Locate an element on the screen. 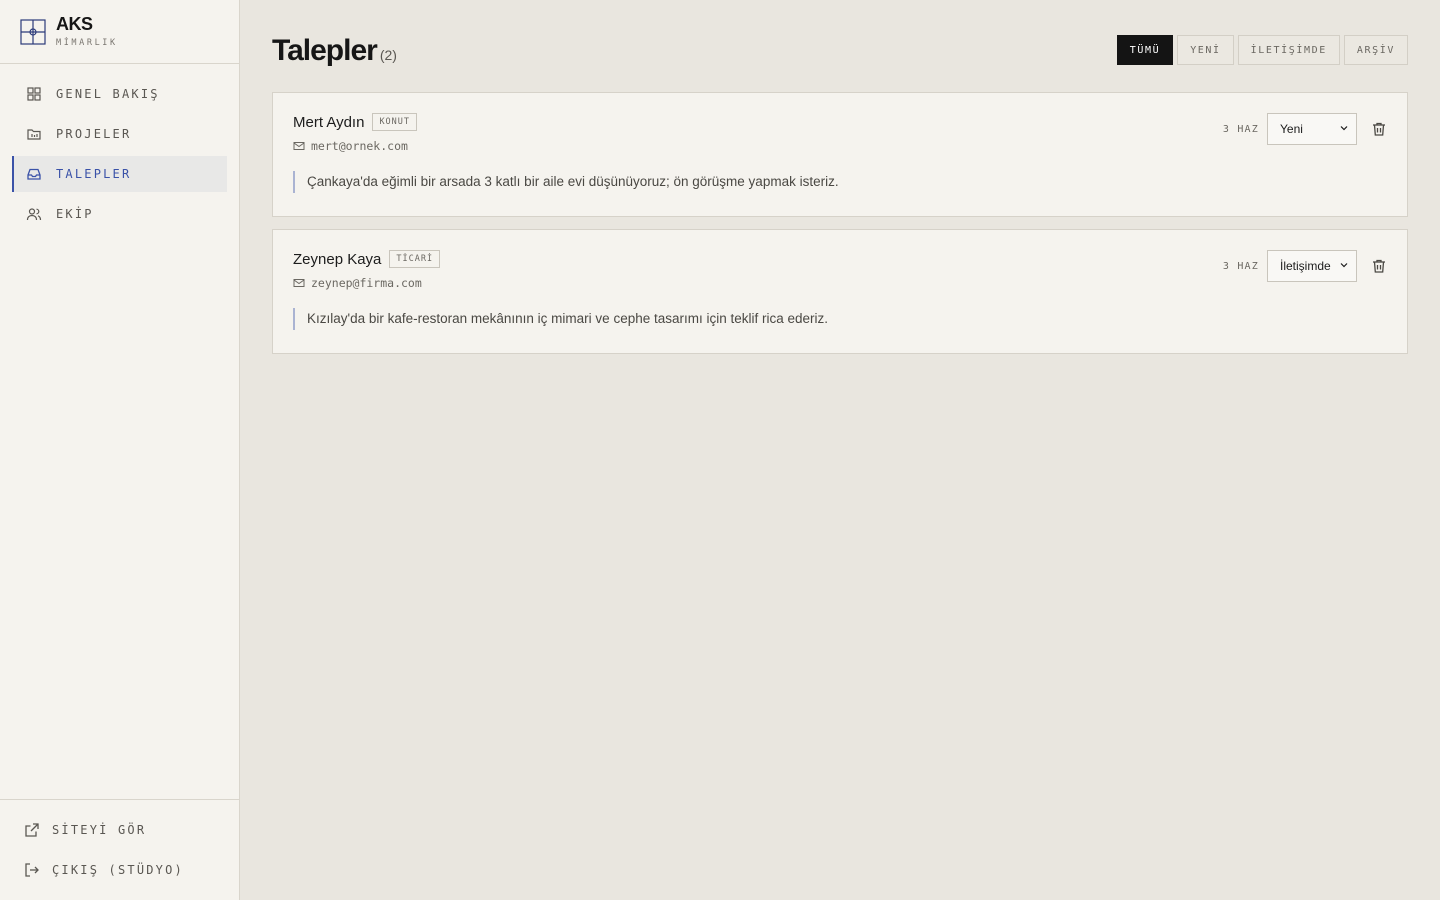  request-name: Zeynep Kaya is located at coordinates (337, 259).